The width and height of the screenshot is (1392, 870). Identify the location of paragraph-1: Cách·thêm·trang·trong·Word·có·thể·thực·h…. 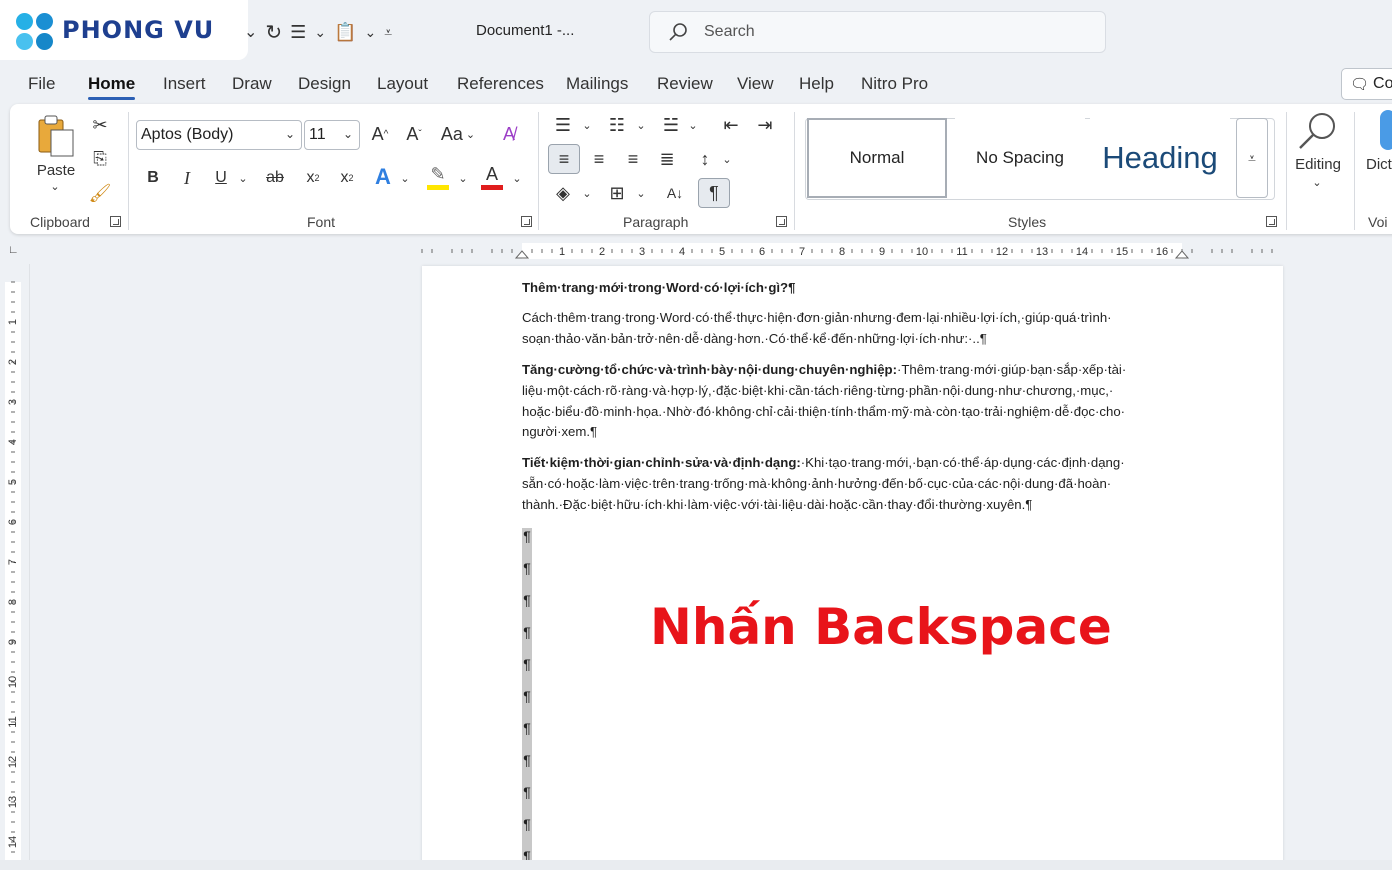
(817, 328).